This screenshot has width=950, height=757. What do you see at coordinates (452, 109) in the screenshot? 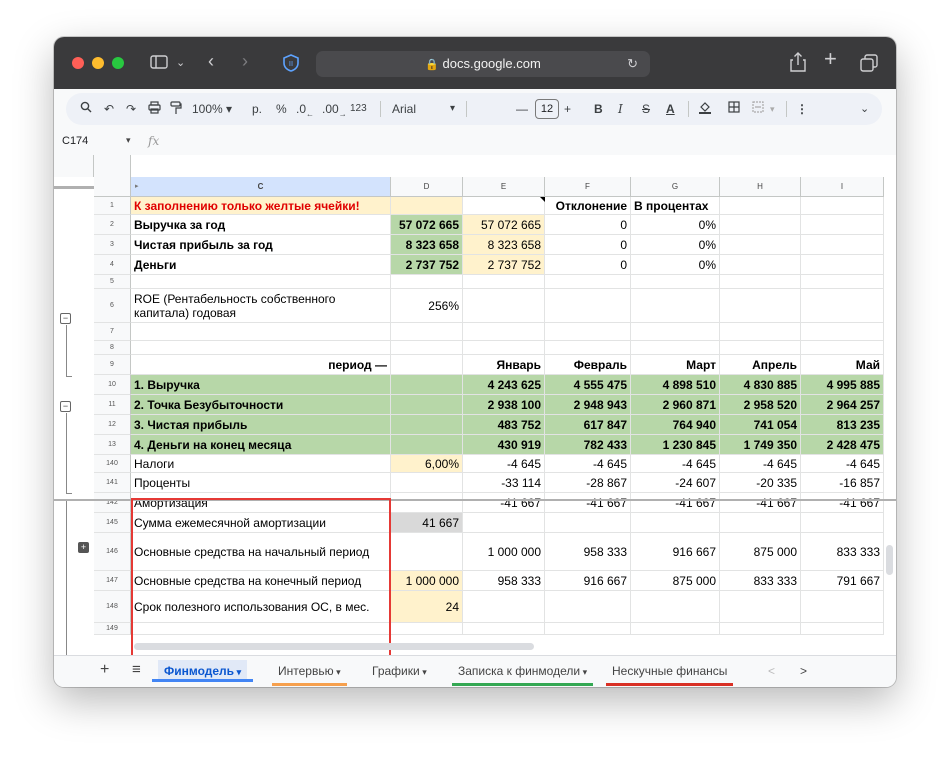
I see `font-dropdown-icon: ▾` at bounding box center [452, 109].